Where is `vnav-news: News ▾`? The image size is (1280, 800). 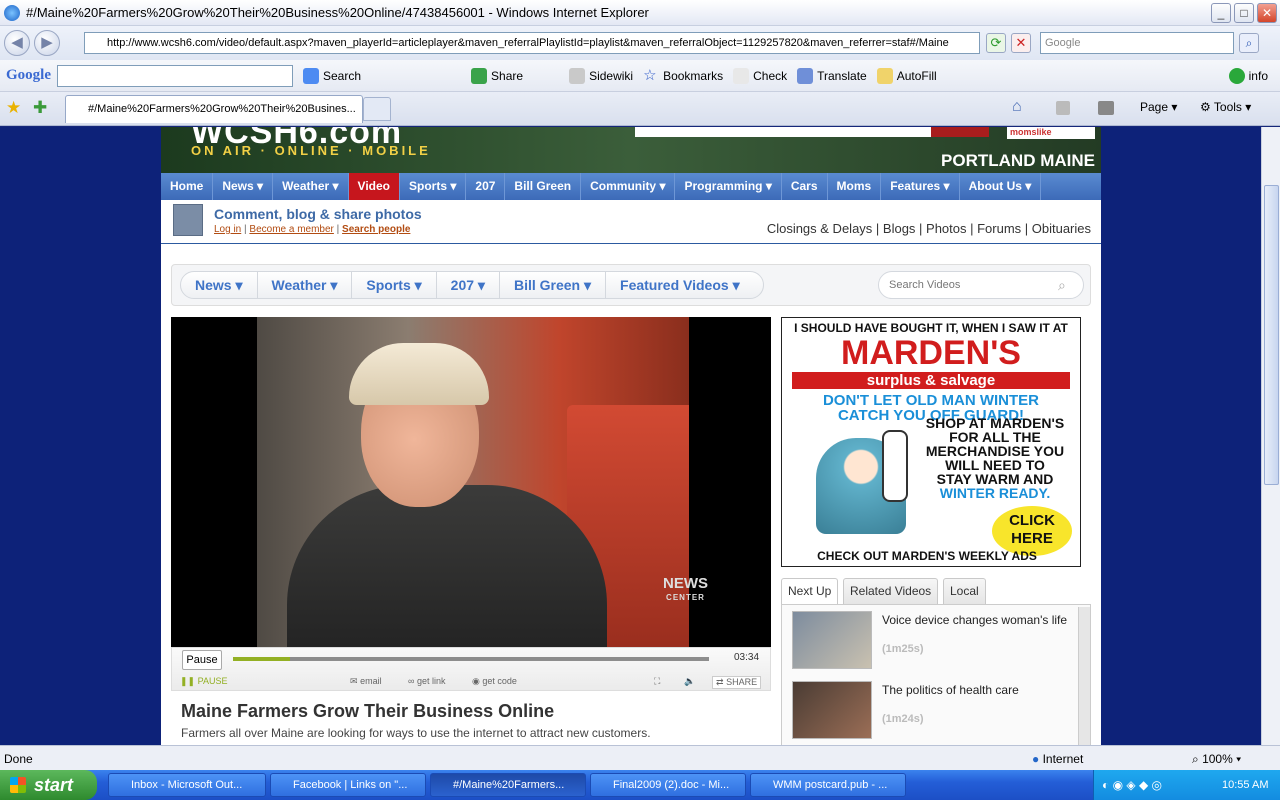
vnav-news: News ▾ is located at coordinates (219, 285).